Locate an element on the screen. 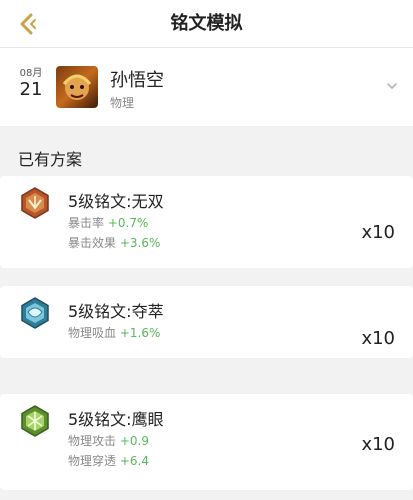  rune-stat: 物理攻击 +0.9 is located at coordinates (108, 440).